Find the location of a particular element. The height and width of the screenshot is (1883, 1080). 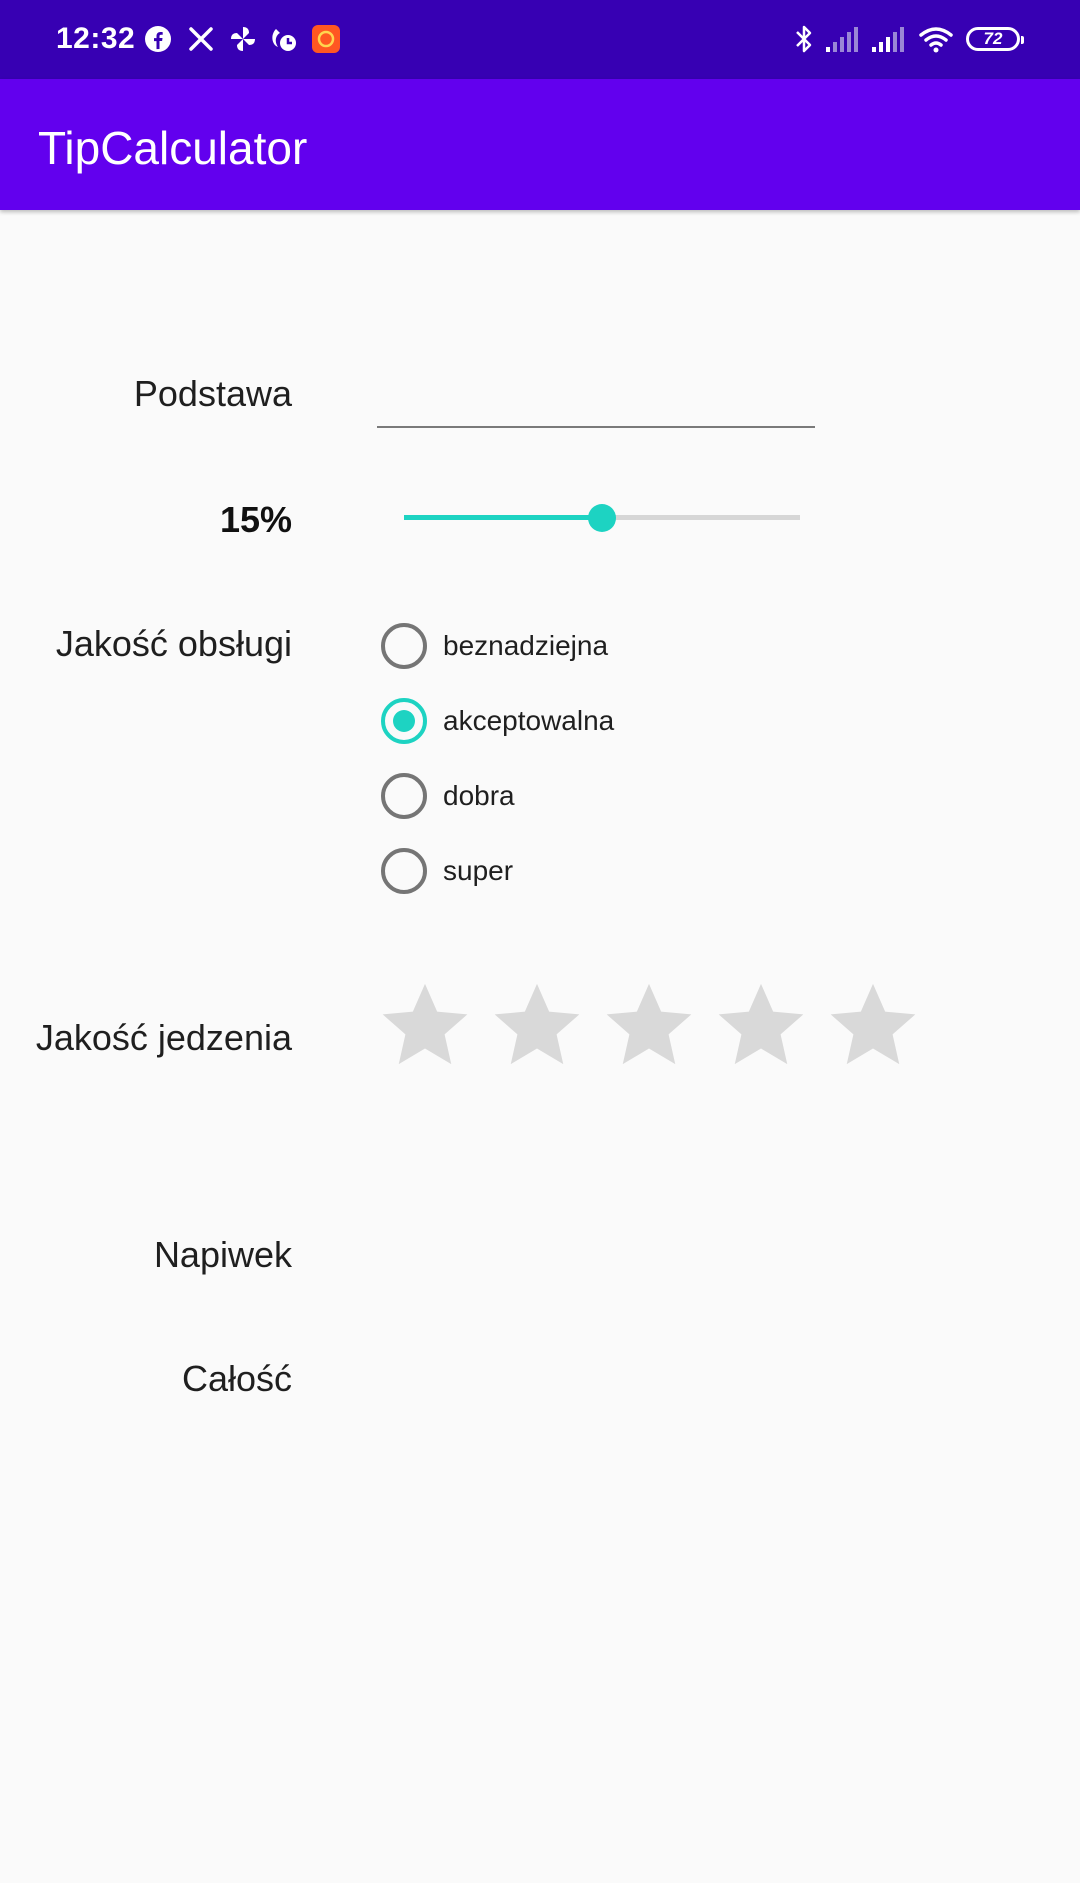

battery-icon: 72 is located at coordinates (995, 39).